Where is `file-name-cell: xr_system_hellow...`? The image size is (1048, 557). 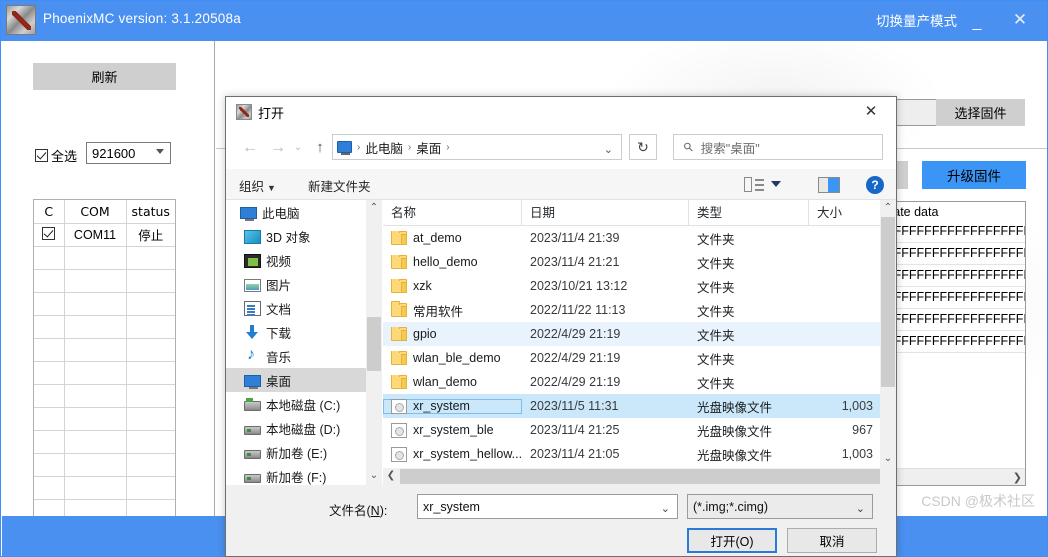 file-name-cell: xr_system_hellow... is located at coordinates (452, 454).